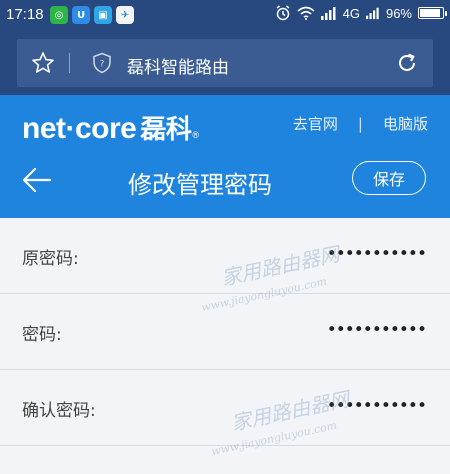  I want to click on url-title: 磊科智能路由, so click(178, 65).